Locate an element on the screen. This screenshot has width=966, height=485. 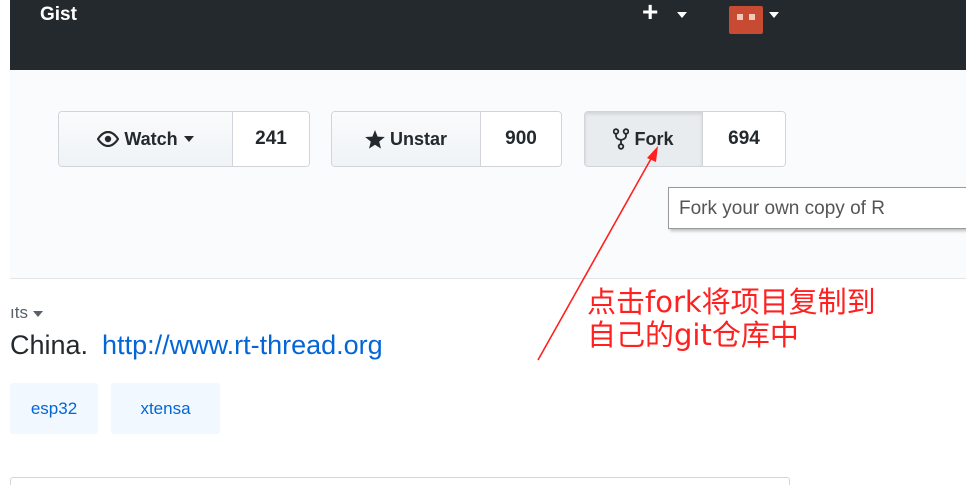
annotation-note: 点击fork将项目复制到 自己的git仓库中 is located at coordinates (772, 319).